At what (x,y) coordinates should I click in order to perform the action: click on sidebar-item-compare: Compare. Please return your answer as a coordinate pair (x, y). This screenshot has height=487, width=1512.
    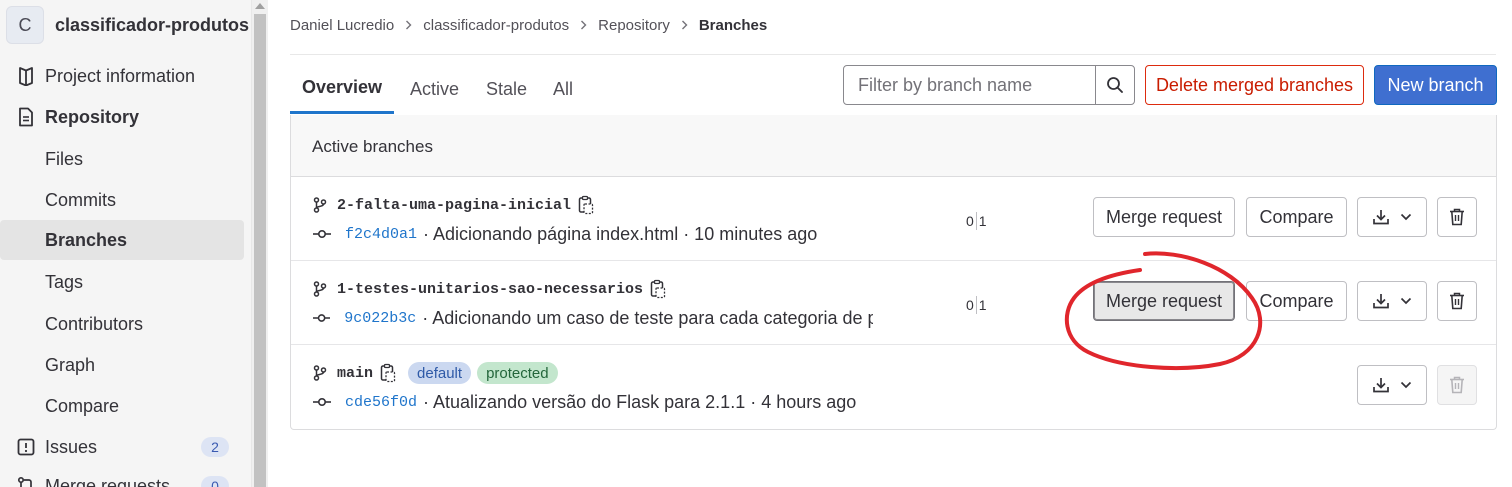
    Looking at the image, I should click on (122, 406).